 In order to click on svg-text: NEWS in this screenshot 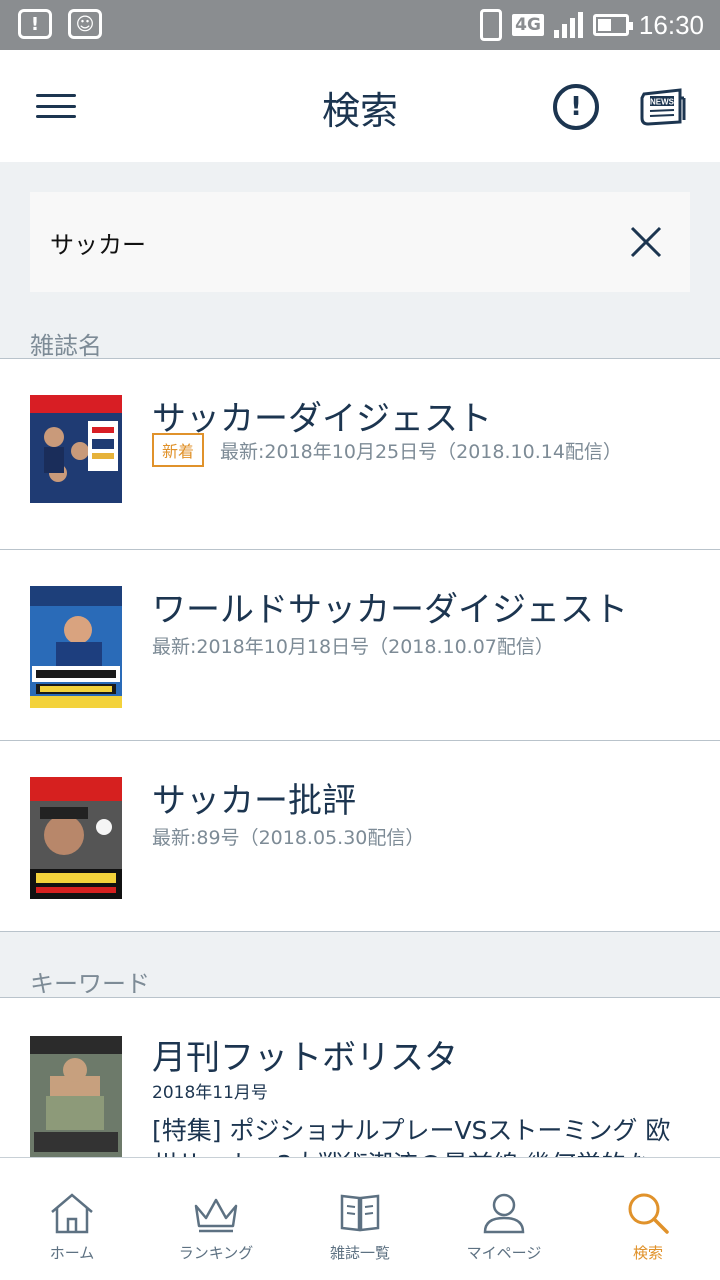, I will do `click(662, 102)`.